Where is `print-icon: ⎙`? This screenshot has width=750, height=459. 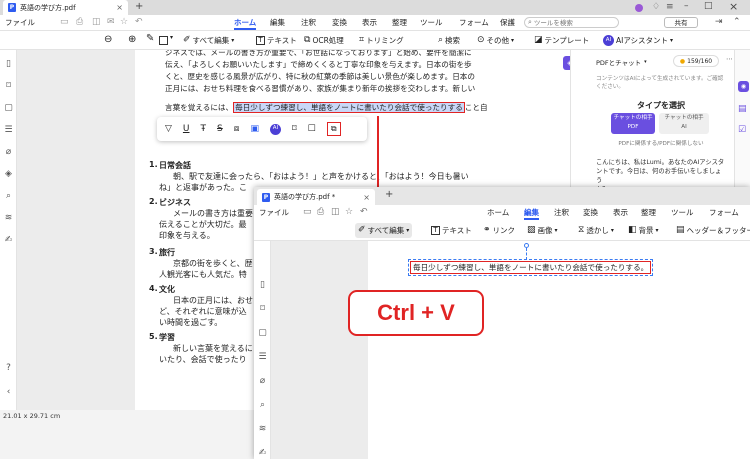
print-icon: ⎙ is located at coordinates (79, 22).